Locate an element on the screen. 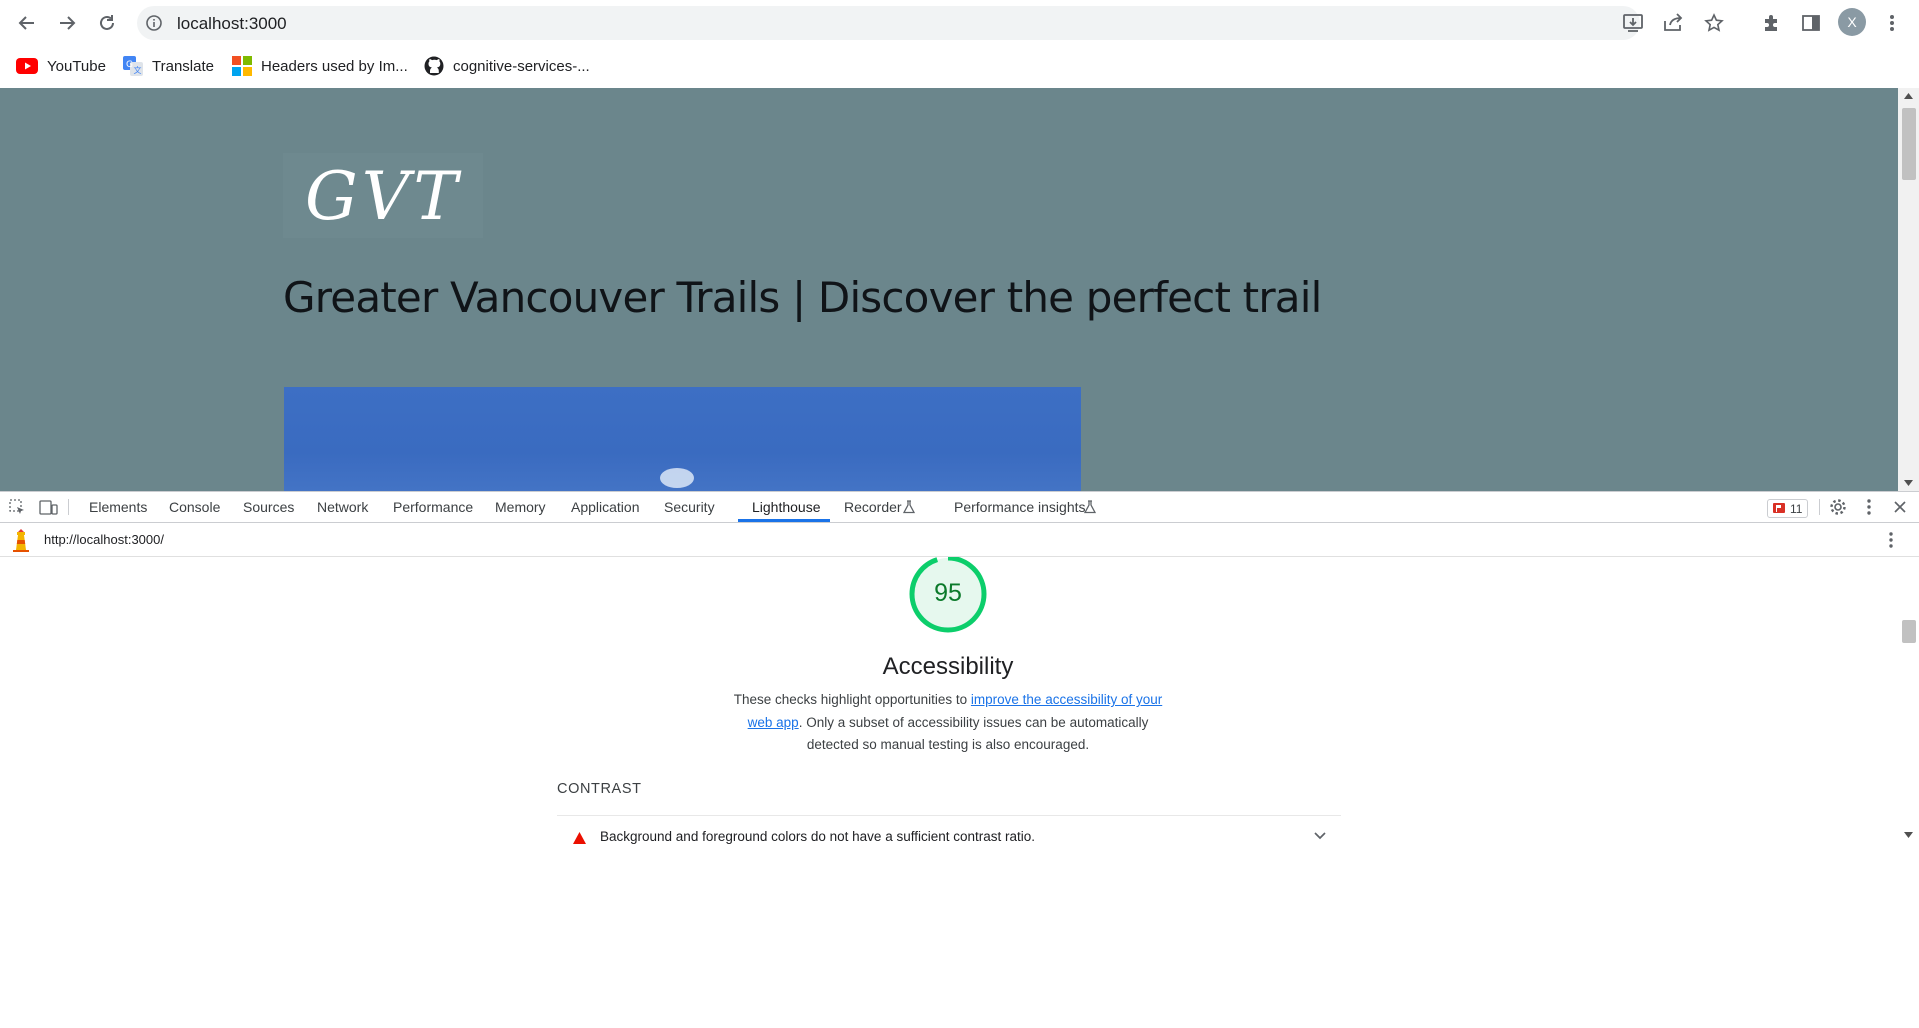 Image resolution: width=1919 pixels, height=1028 pixels. github-icon is located at coordinates (434, 66).